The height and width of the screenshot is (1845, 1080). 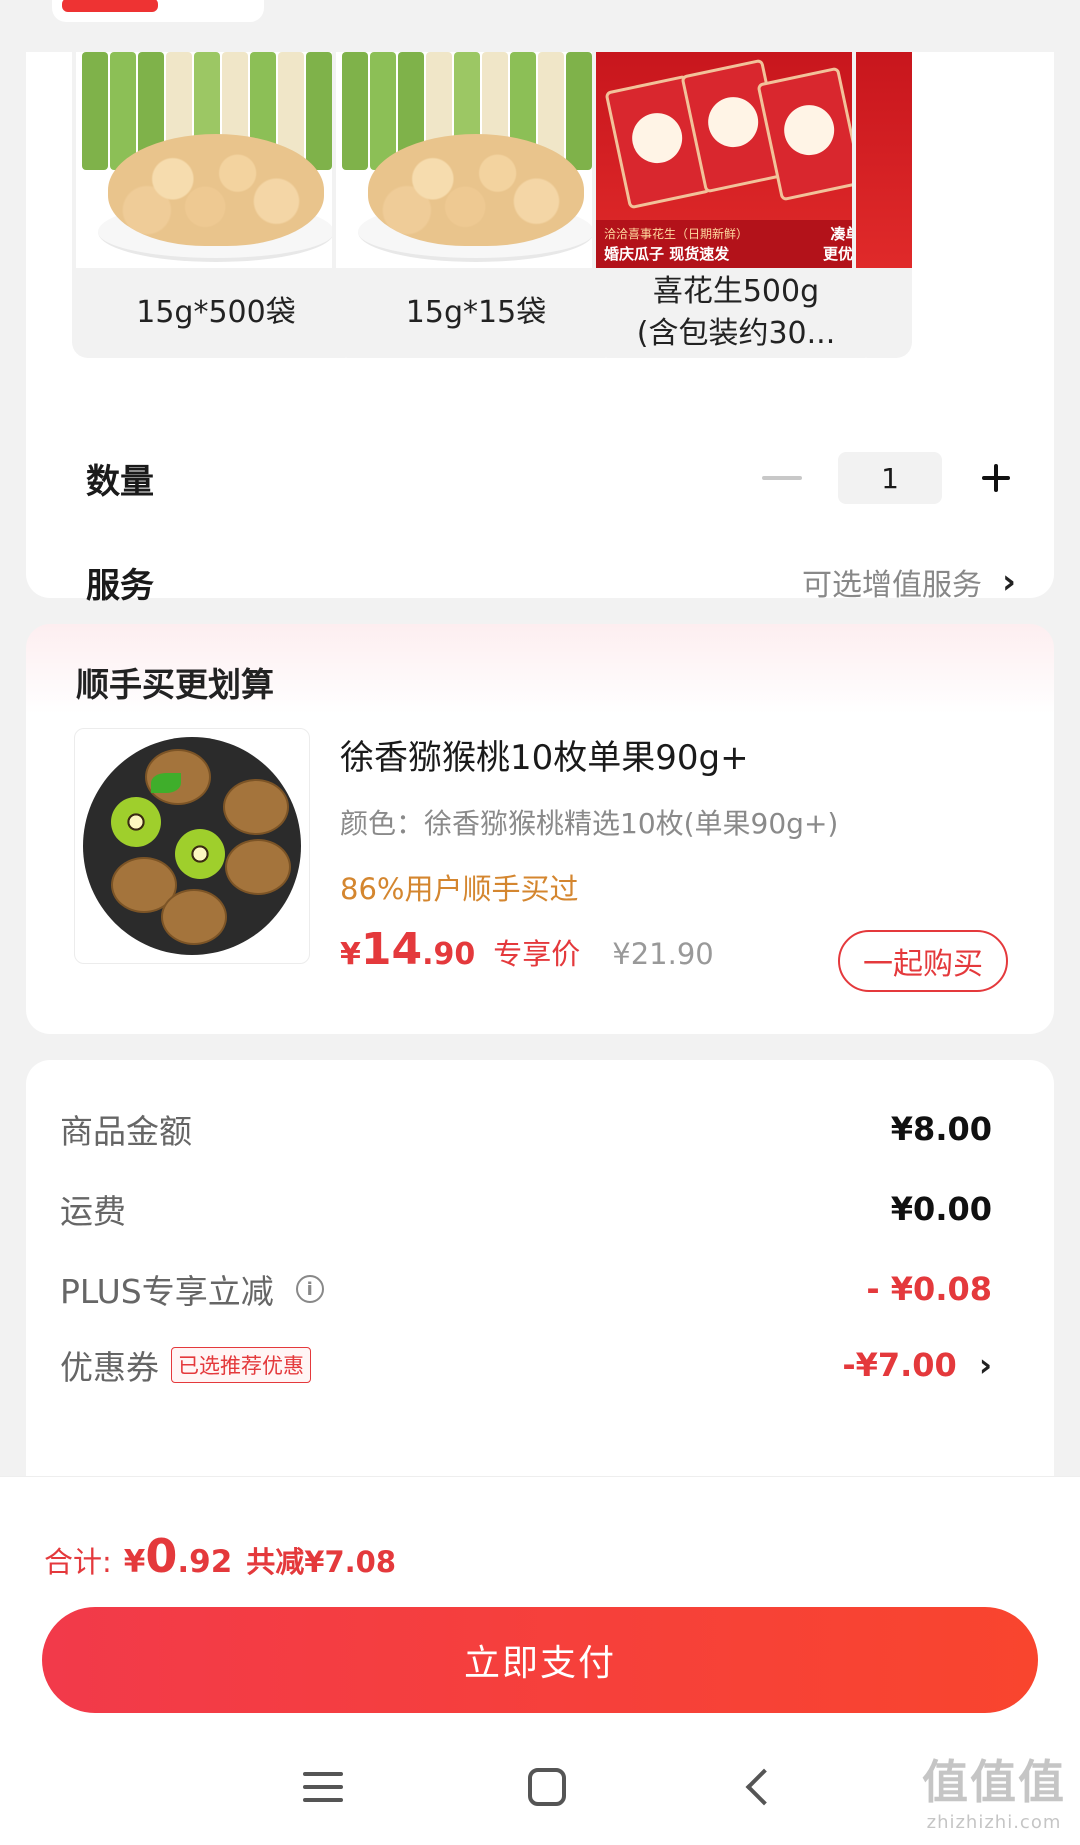 I want to click on pay-now-button: 立即支付, so click(x=540, y=1660).